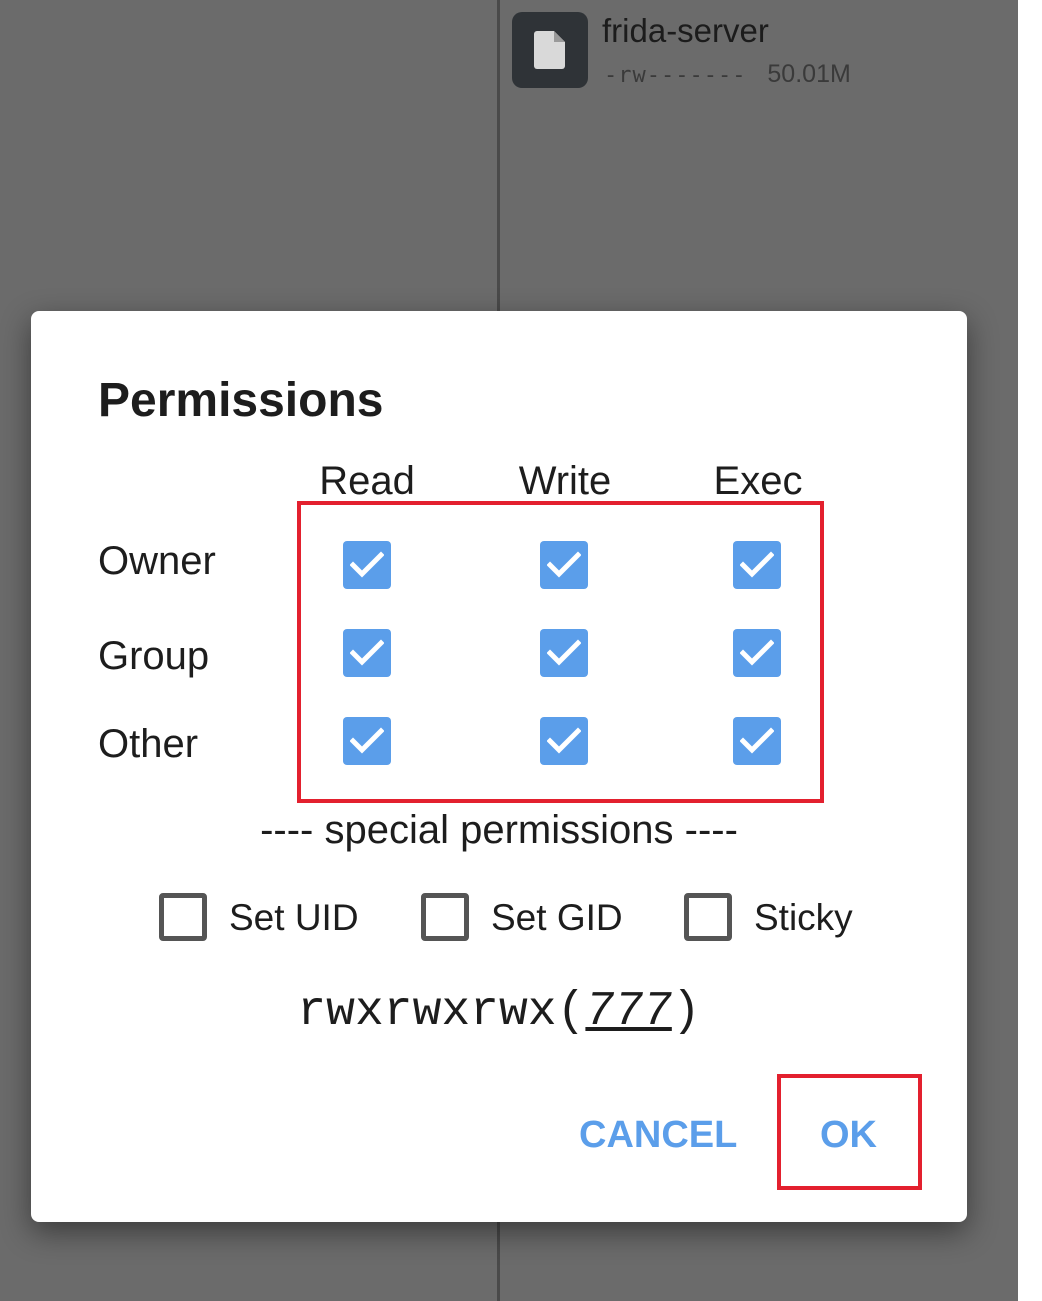  What do you see at coordinates (758, 481) in the screenshot?
I see `column-header-exec: Exec` at bounding box center [758, 481].